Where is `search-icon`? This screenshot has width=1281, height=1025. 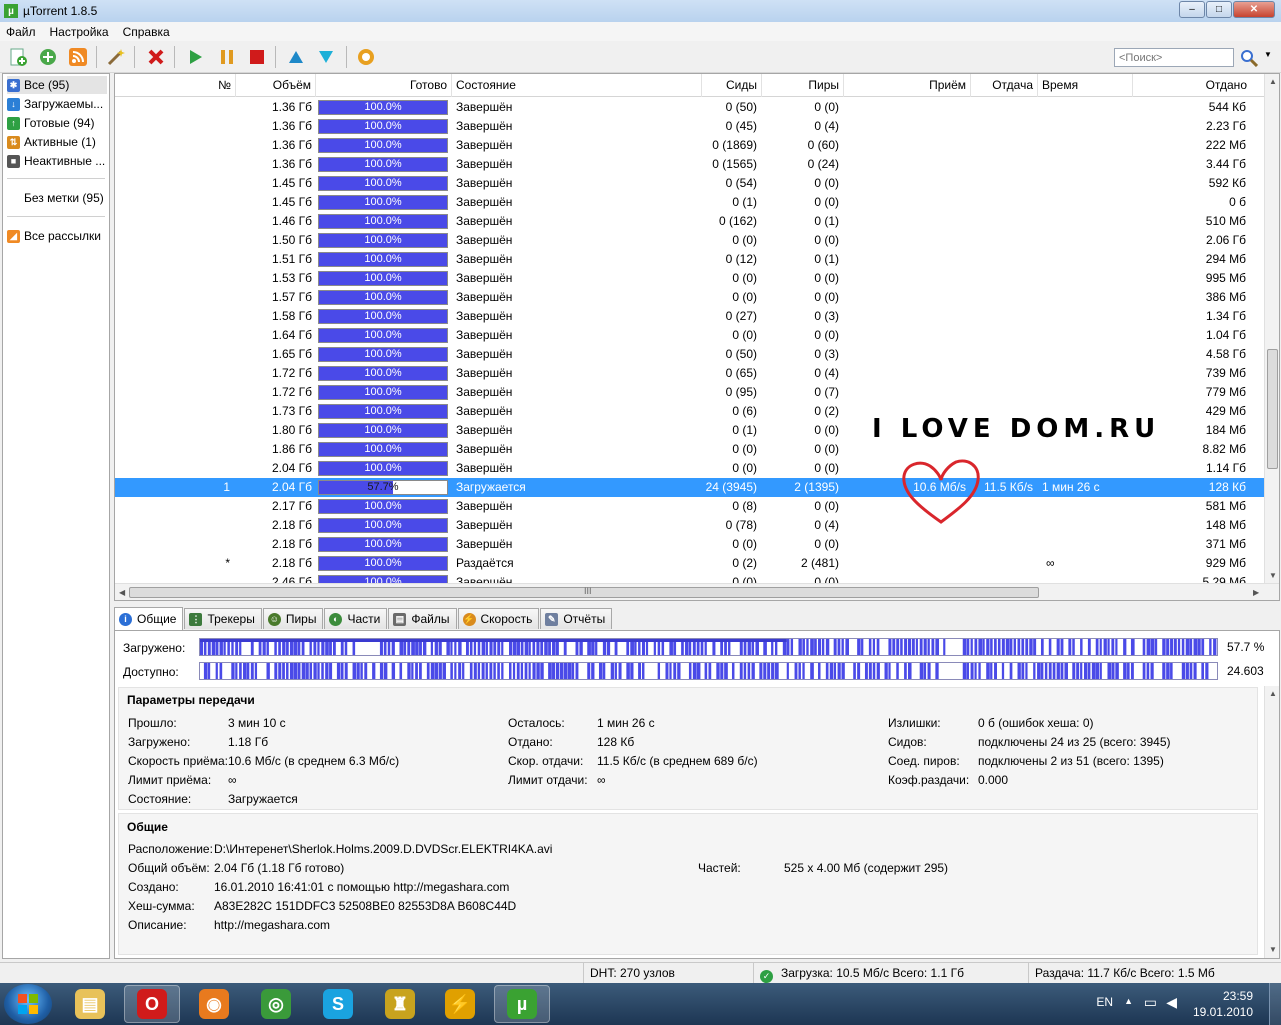
search-icon is located at coordinates (1249, 57).